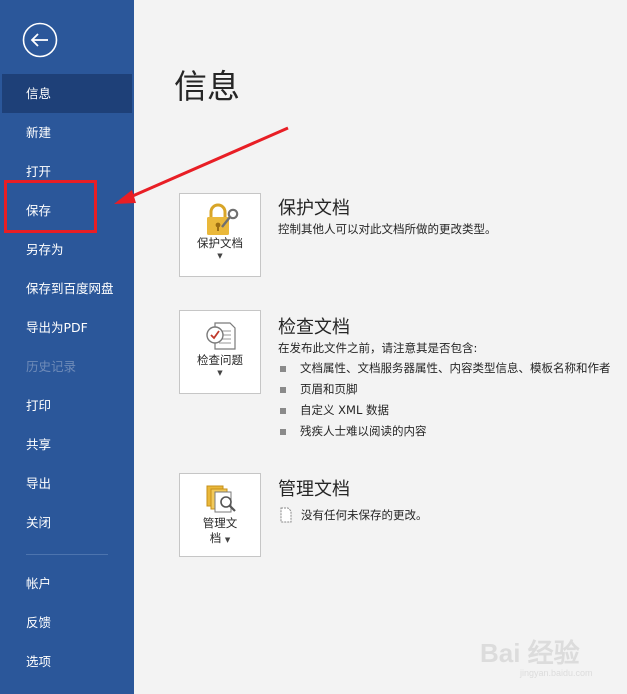  I want to click on inspect-section-title: 检查文档, so click(314, 327).